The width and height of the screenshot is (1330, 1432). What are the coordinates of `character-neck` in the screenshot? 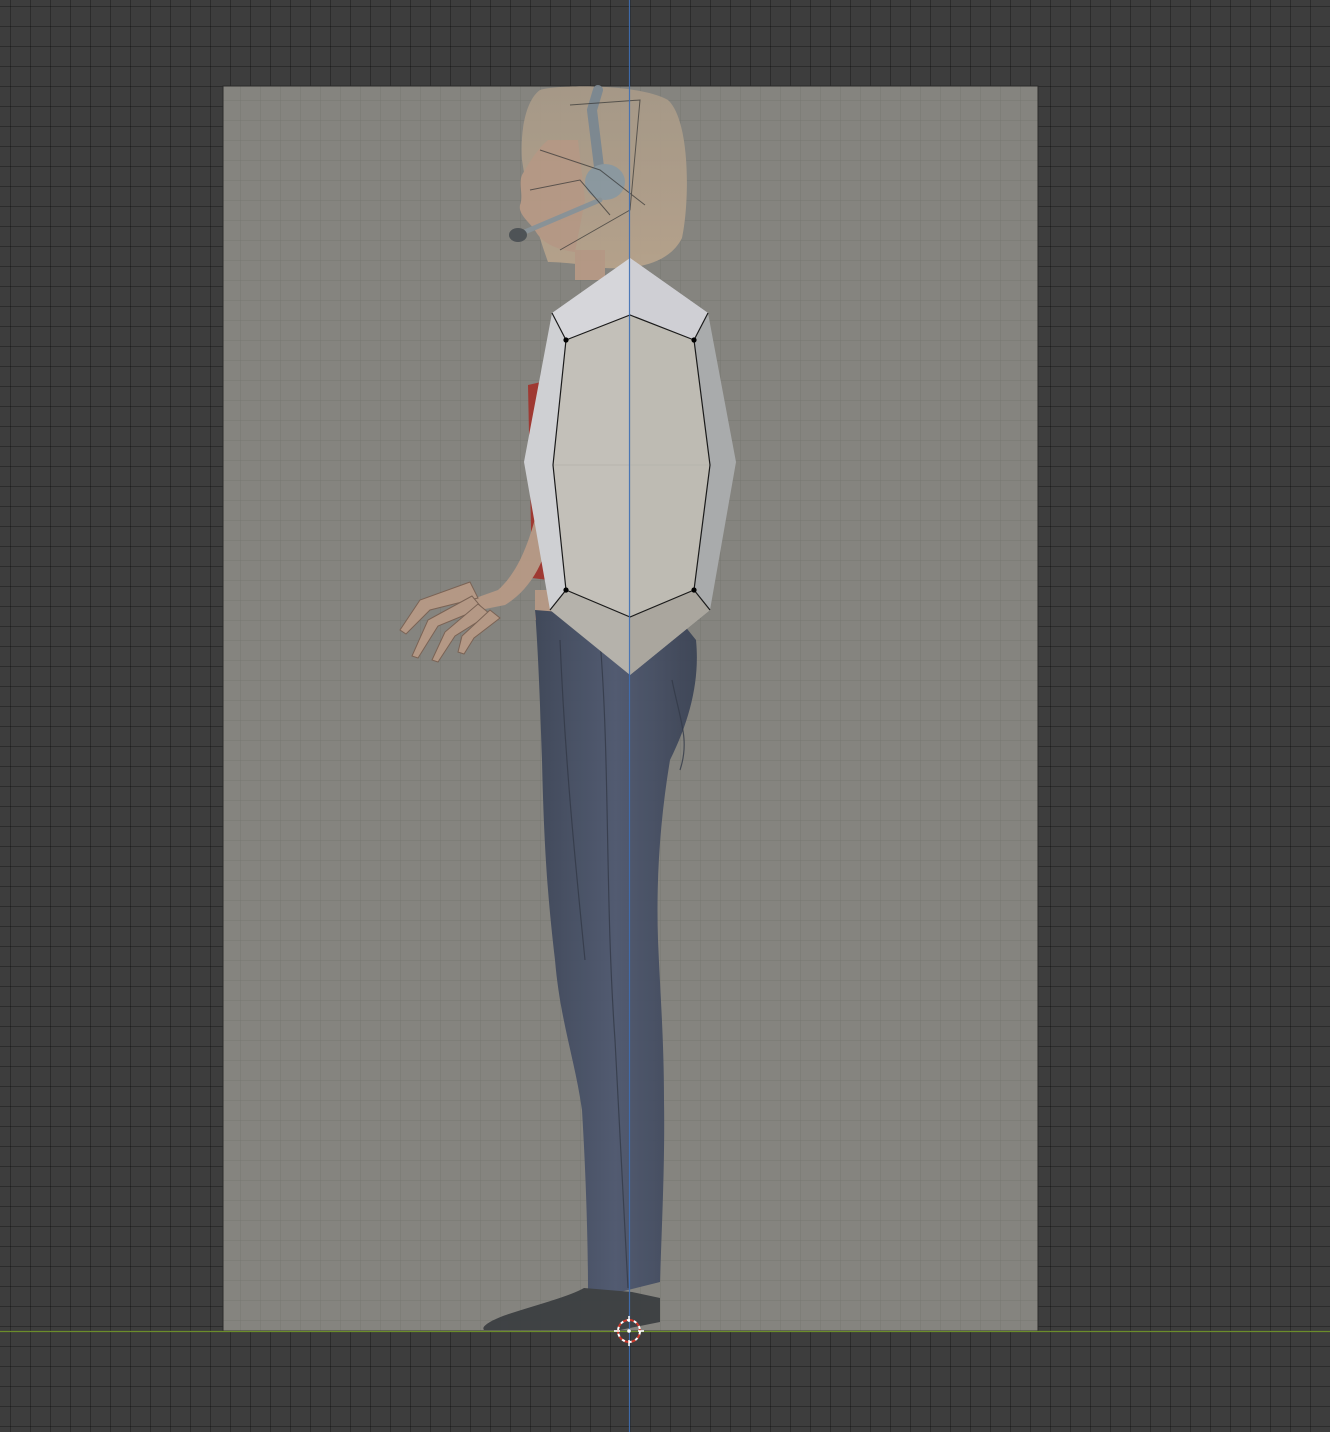 It's located at (590, 265).